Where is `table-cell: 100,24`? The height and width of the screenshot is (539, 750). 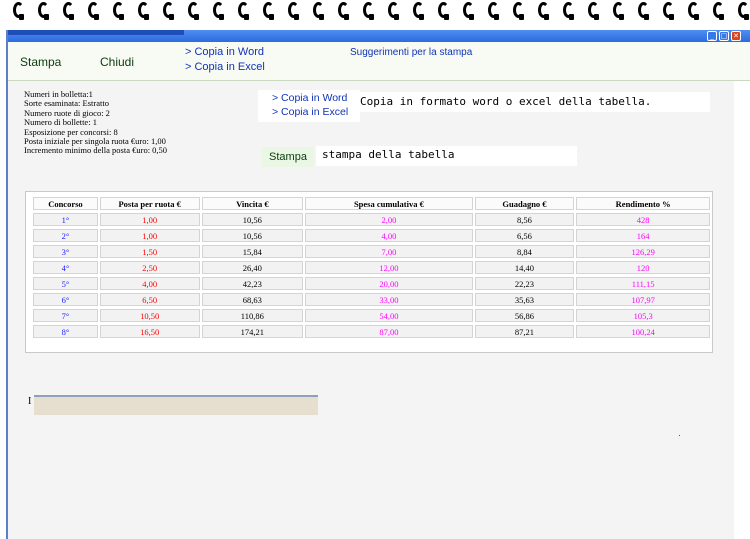 table-cell: 100,24 is located at coordinates (643, 331).